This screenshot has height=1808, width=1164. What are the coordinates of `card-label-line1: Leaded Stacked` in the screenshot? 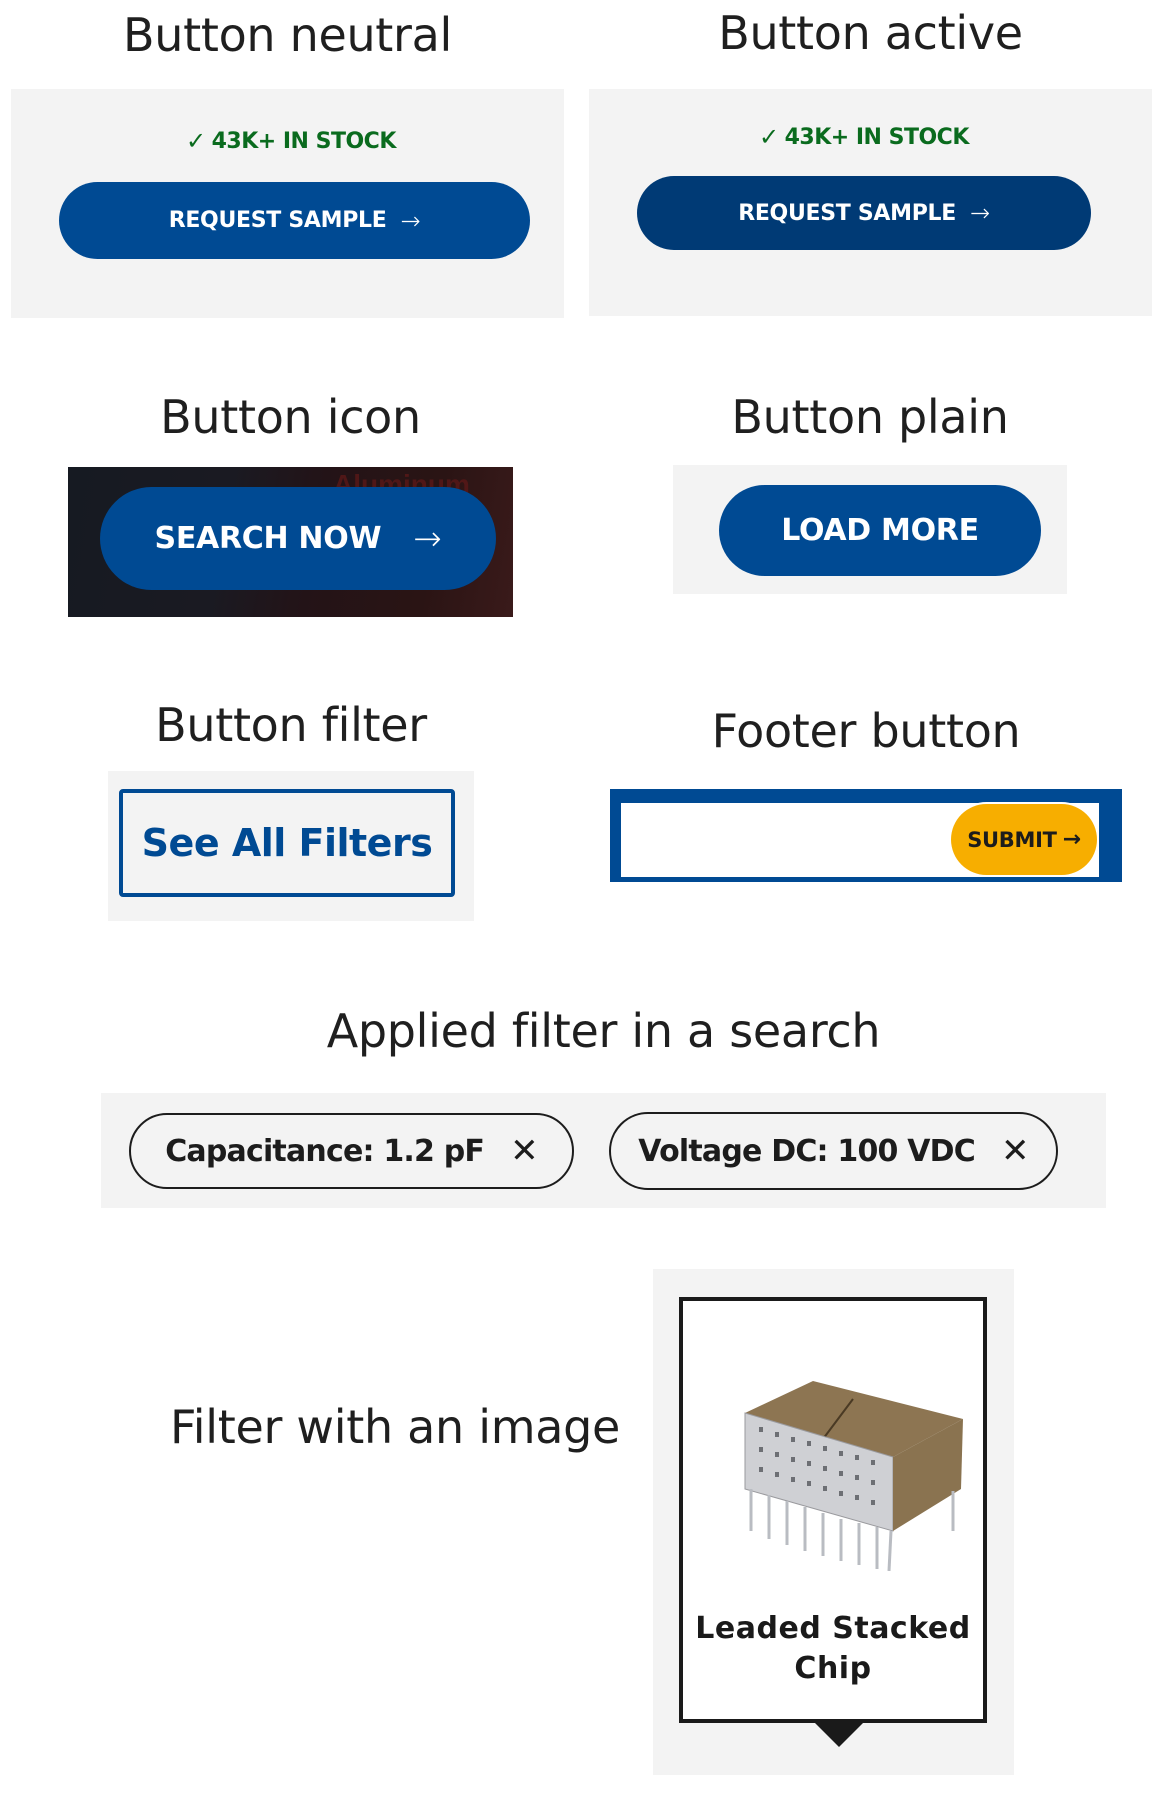 It's located at (833, 1628).